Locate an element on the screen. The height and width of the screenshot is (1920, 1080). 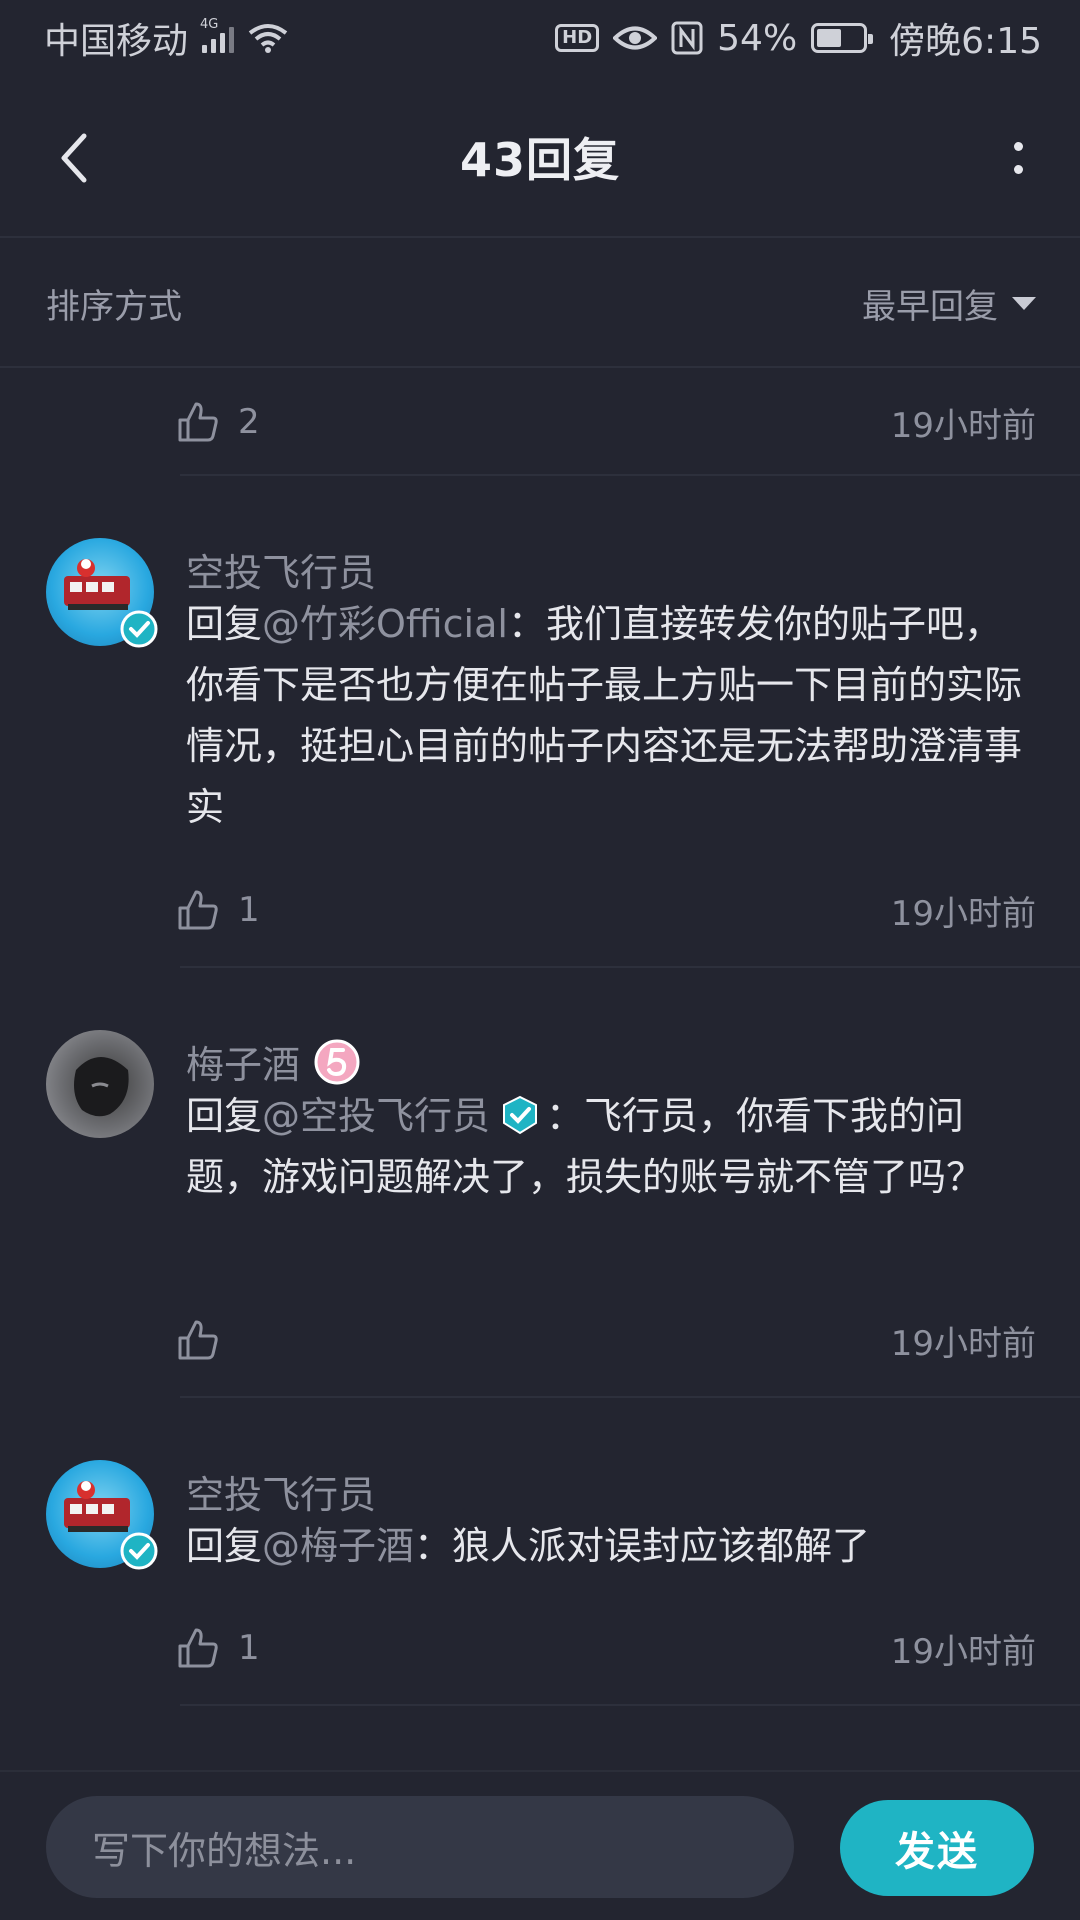
comment-actions: 19小时前 is located at coordinates (606, 1340).